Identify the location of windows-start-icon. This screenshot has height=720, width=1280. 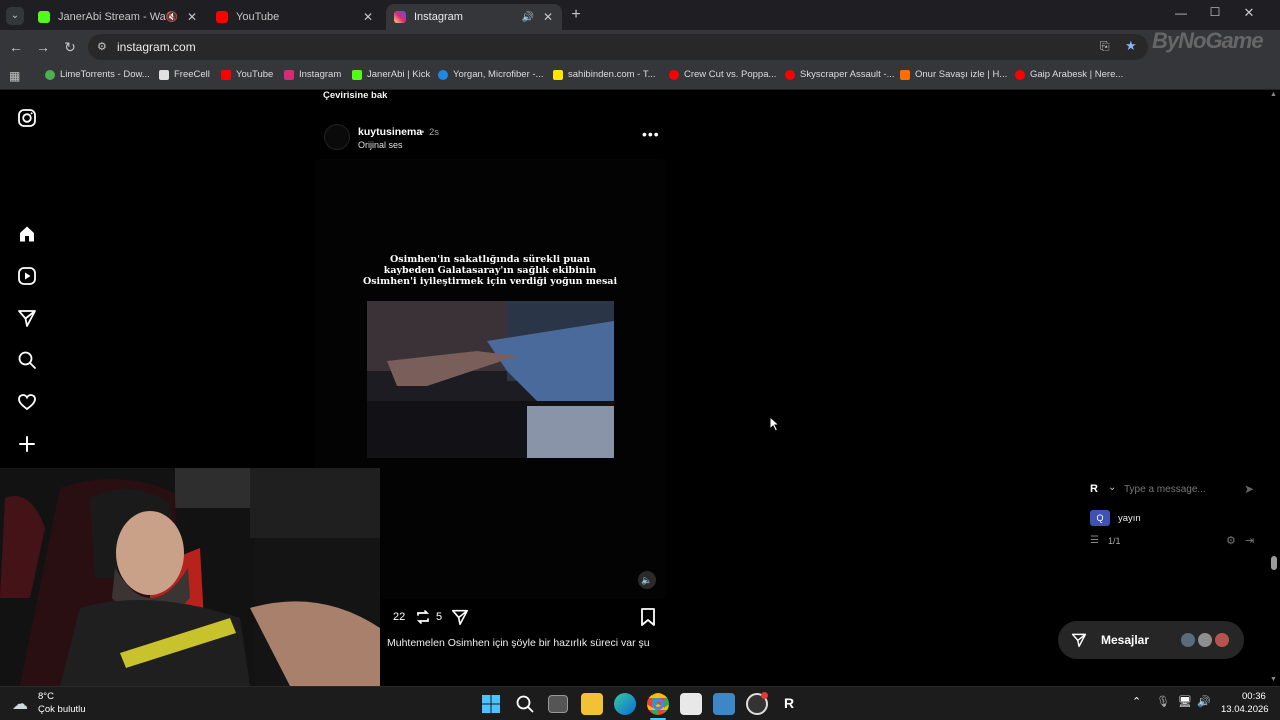
(491, 704).